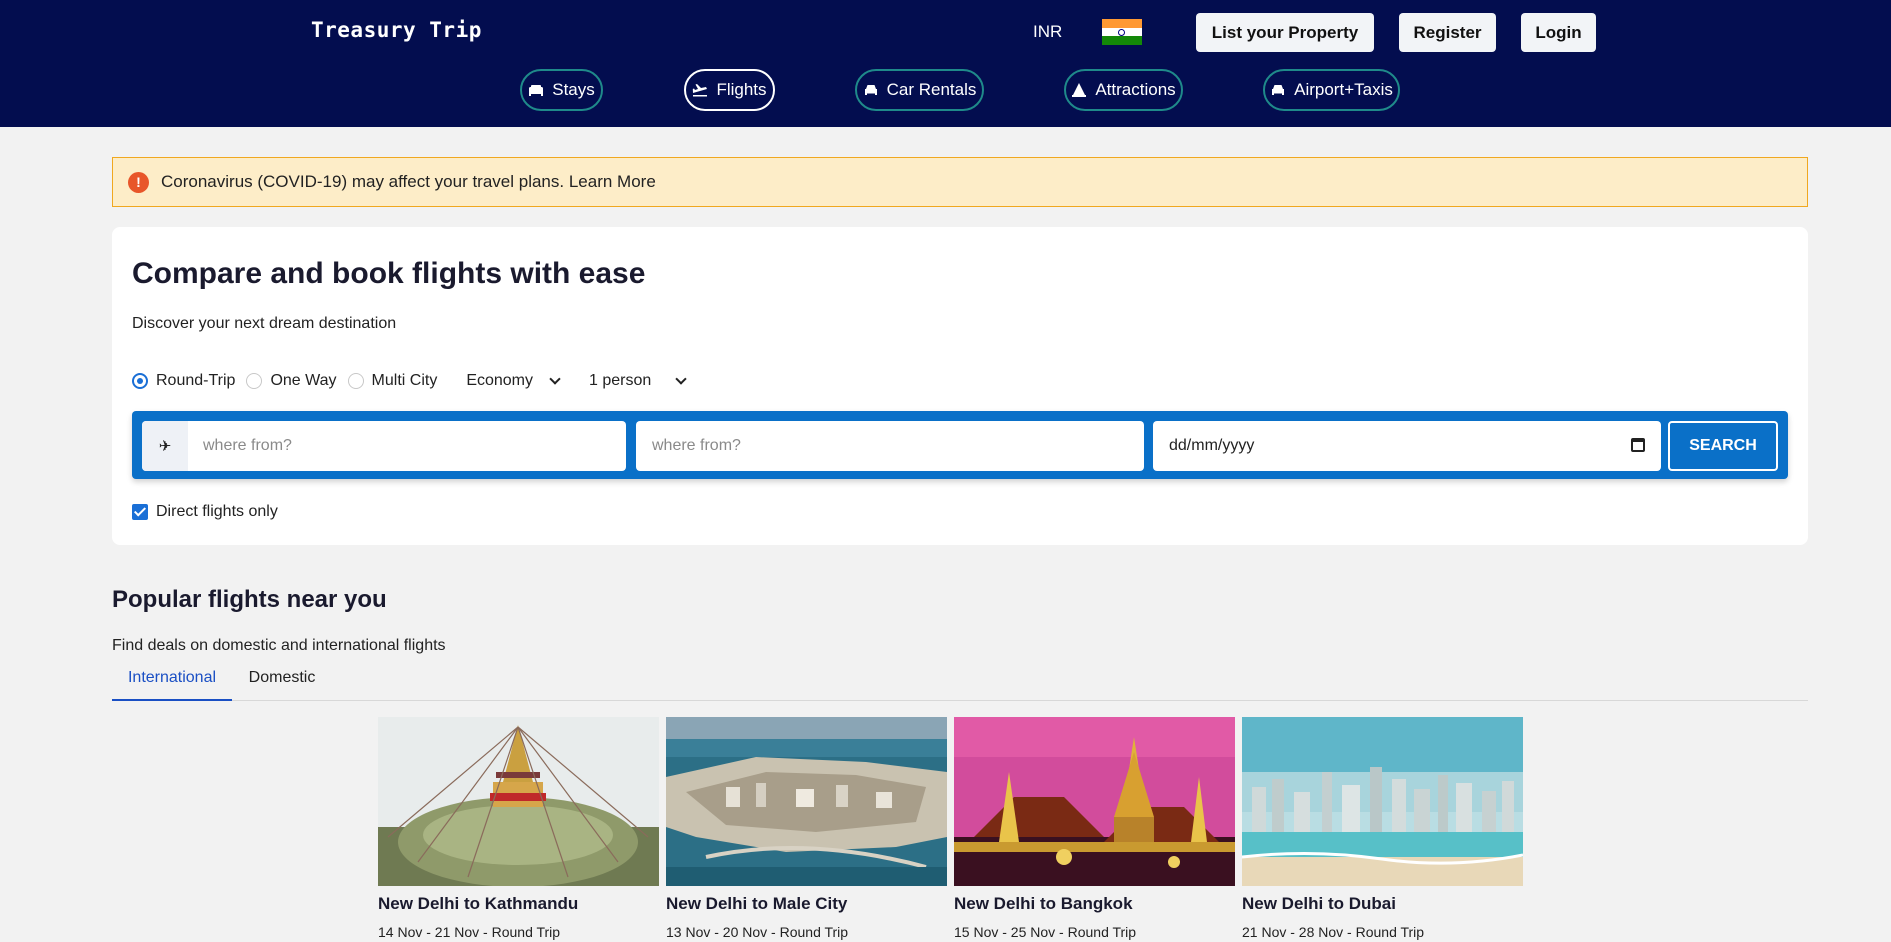 The width and height of the screenshot is (1891, 942). Describe the element at coordinates (1558, 32) in the screenshot. I see `login-button: Login` at that location.